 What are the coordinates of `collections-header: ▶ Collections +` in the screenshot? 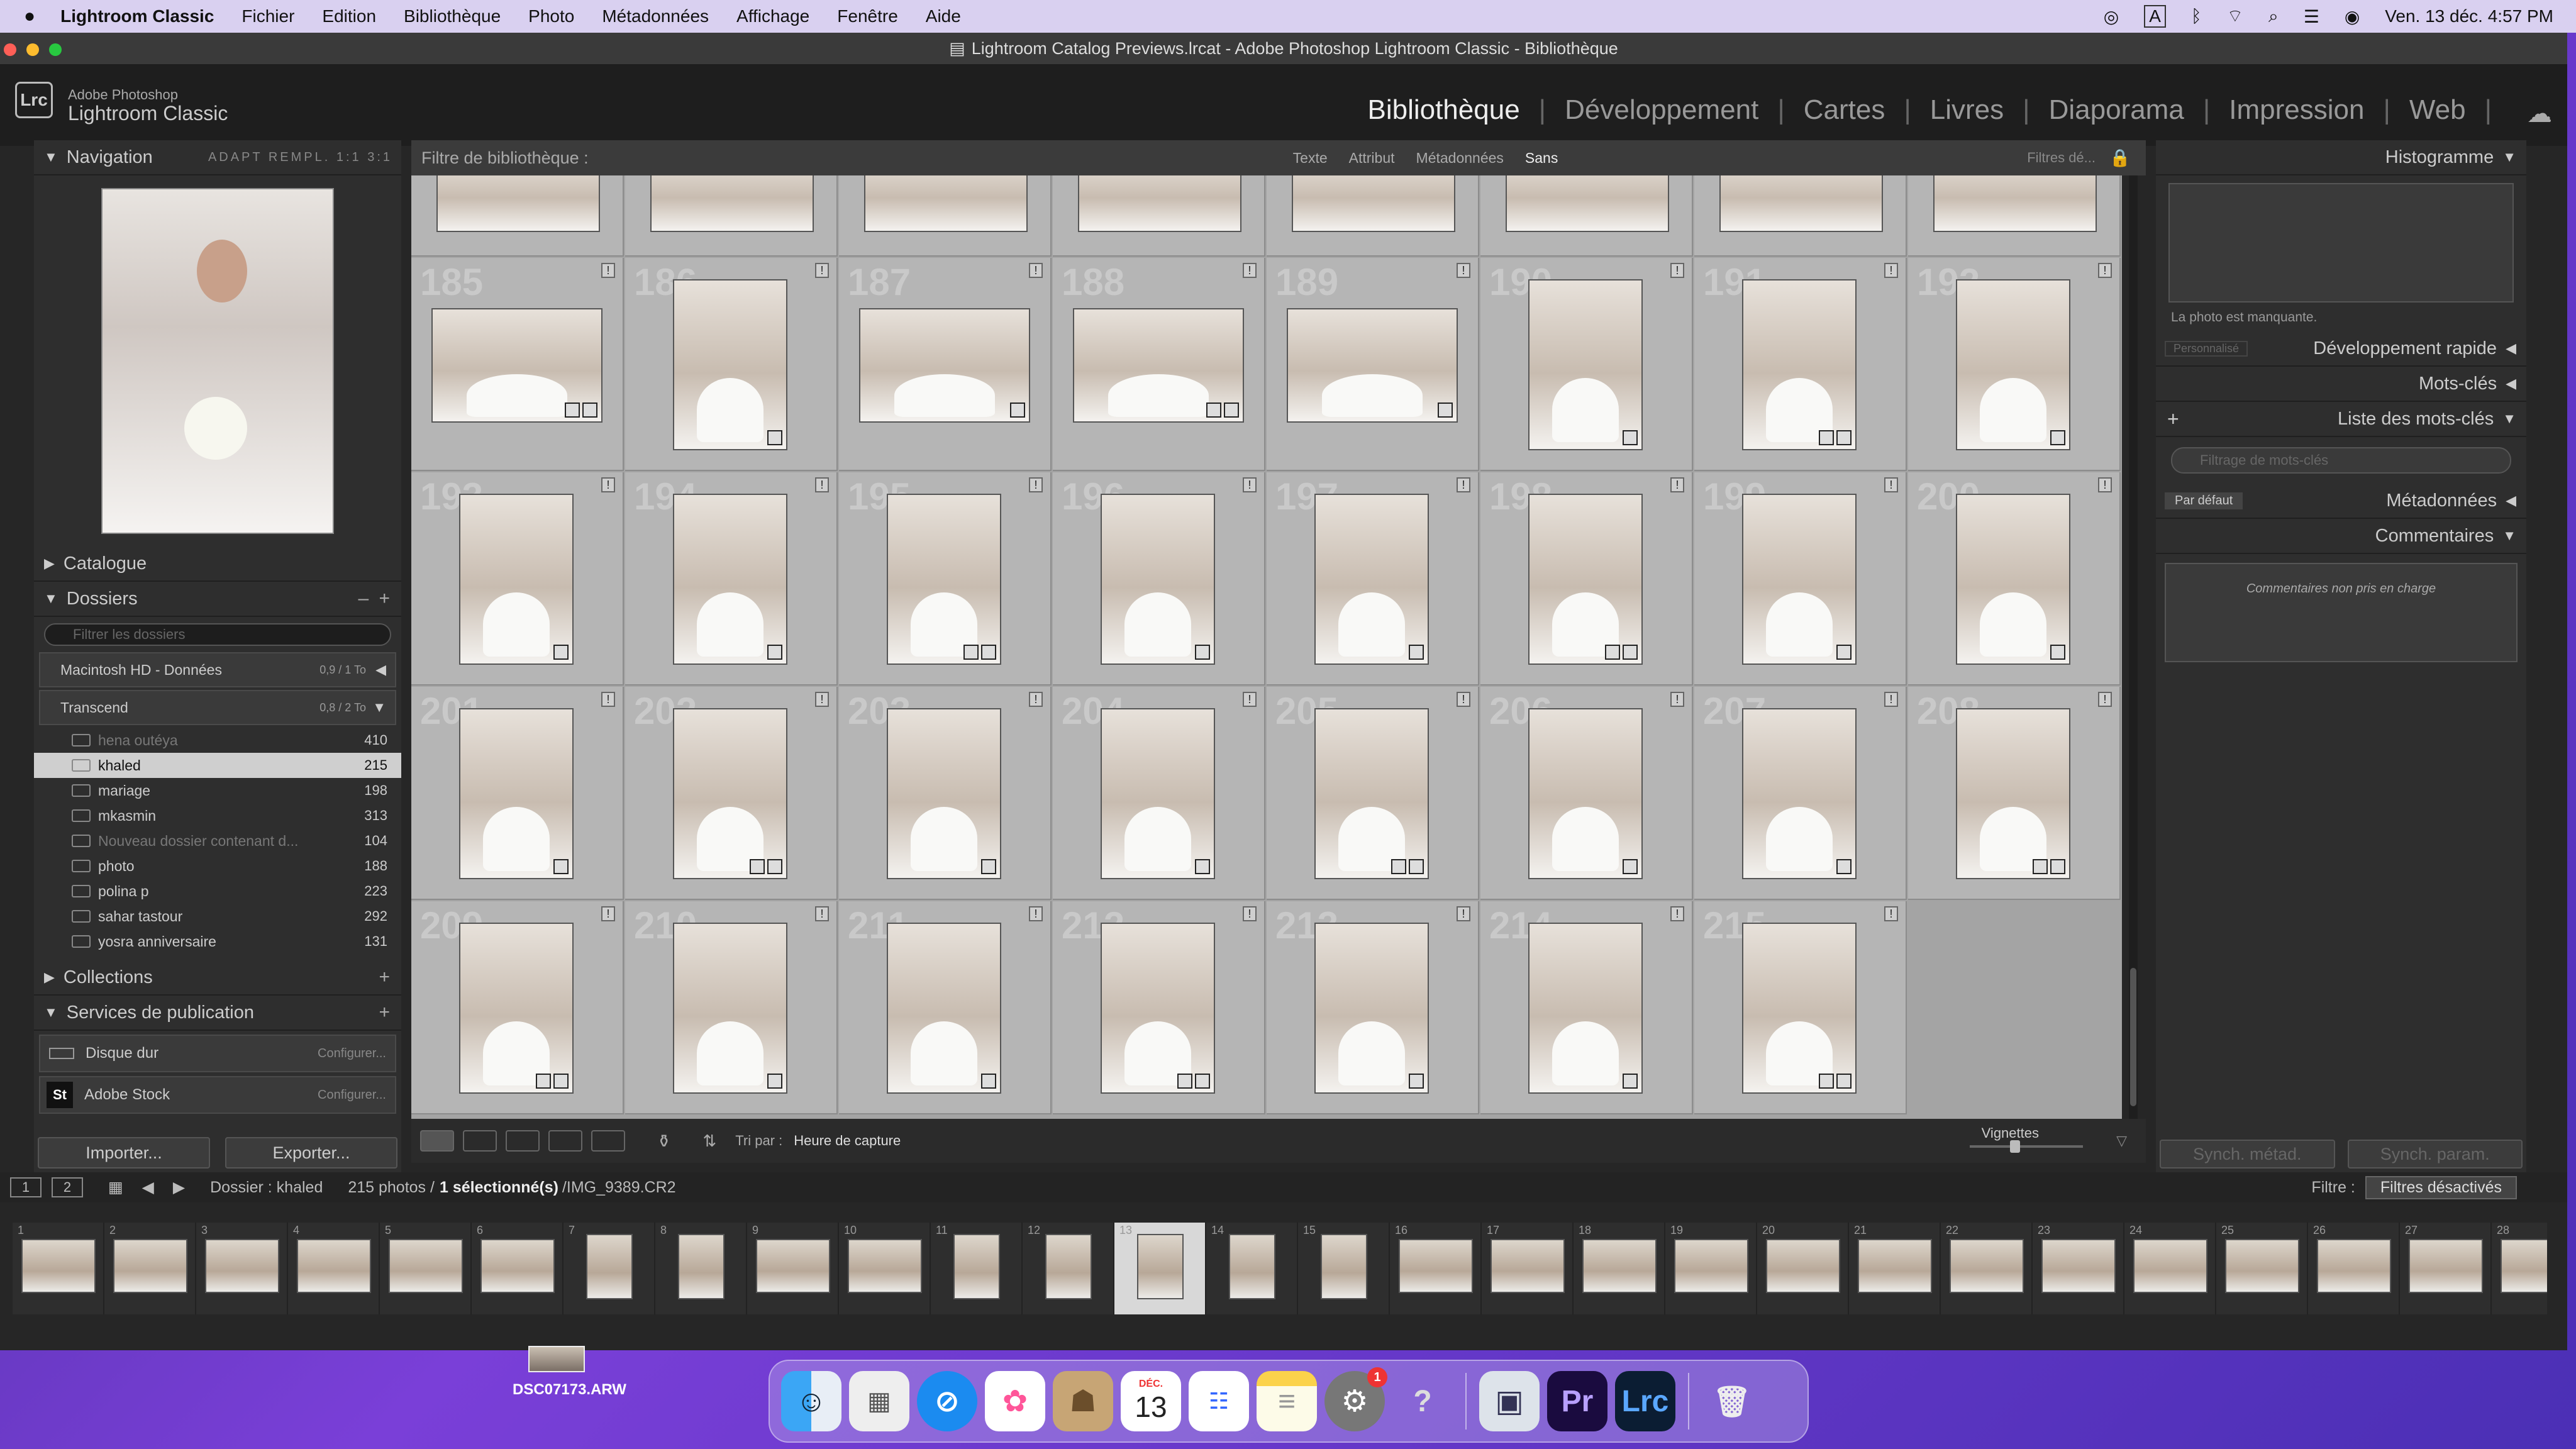 It's located at (217, 978).